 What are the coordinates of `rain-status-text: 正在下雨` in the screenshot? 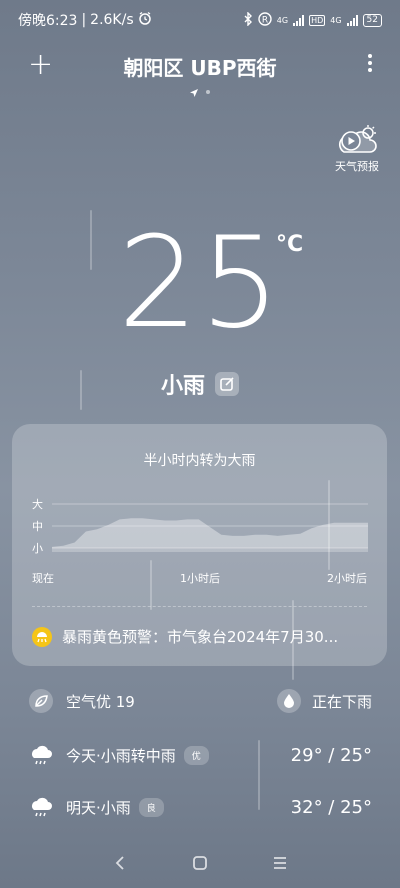 It's located at (341, 701).